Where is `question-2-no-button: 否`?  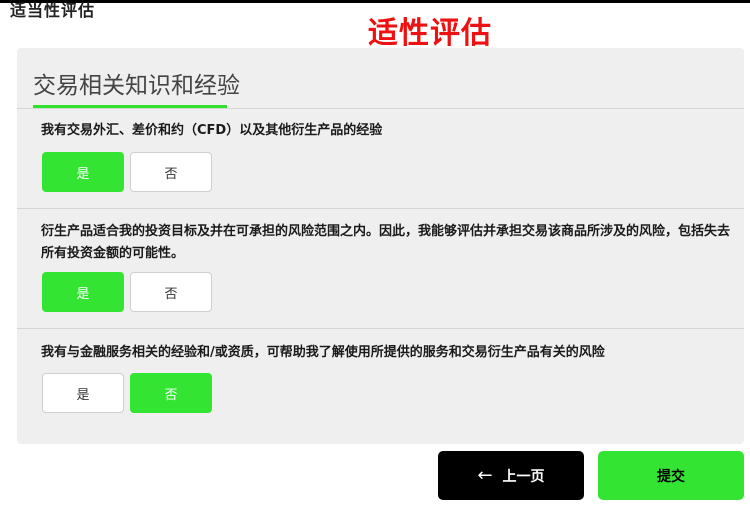
question-2-no-button: 否 is located at coordinates (171, 292).